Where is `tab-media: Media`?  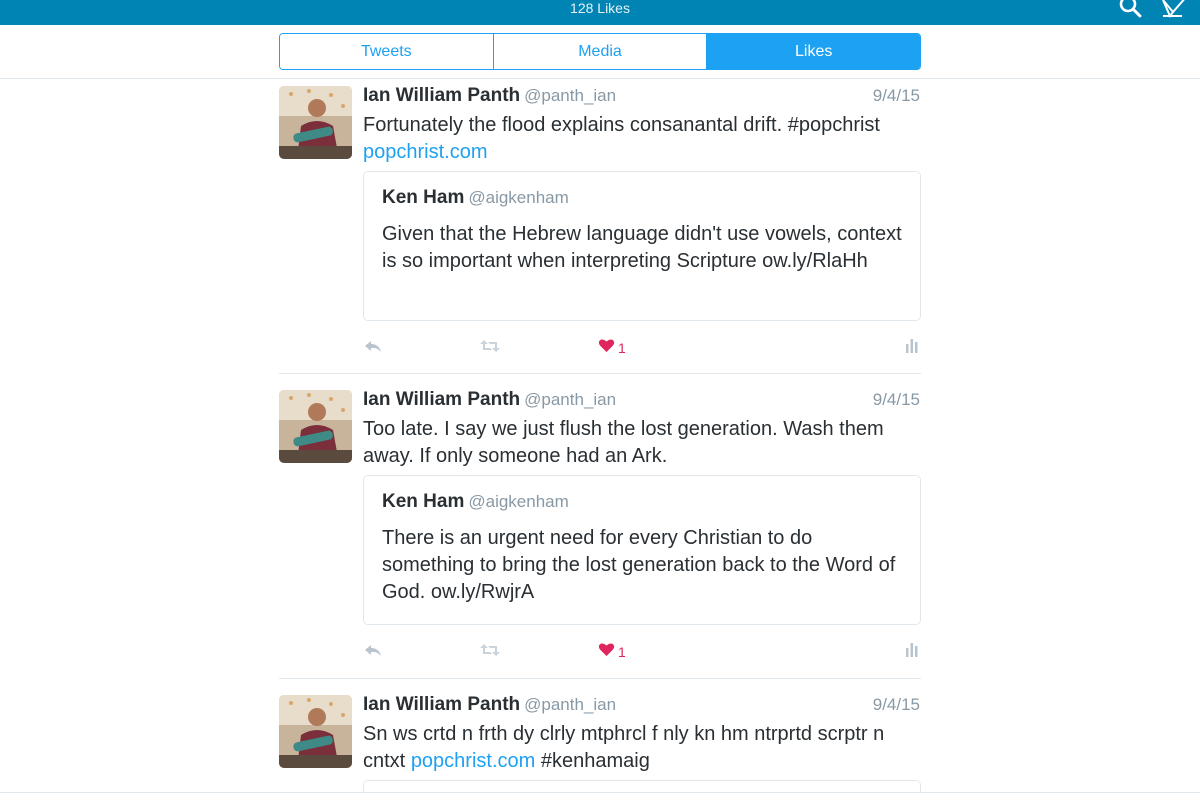 tab-media: Media is located at coordinates (600, 51).